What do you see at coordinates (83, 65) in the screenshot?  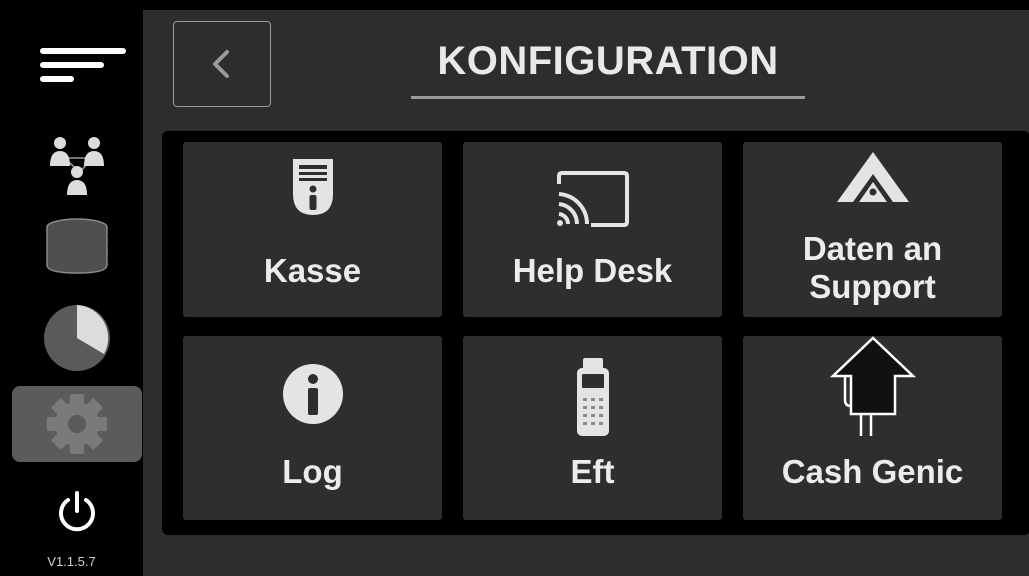 I see `menu-icon` at bounding box center [83, 65].